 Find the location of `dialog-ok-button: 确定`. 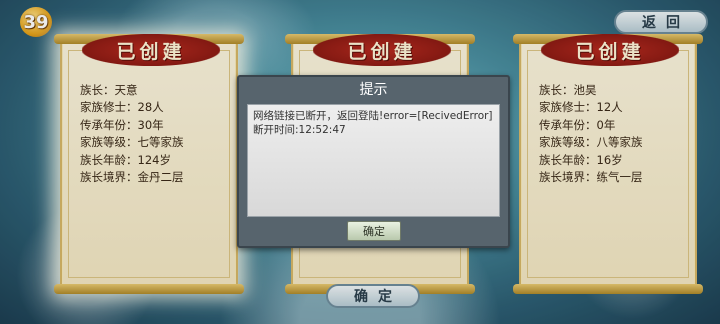

dialog-ok-button: 确定 is located at coordinates (374, 231).